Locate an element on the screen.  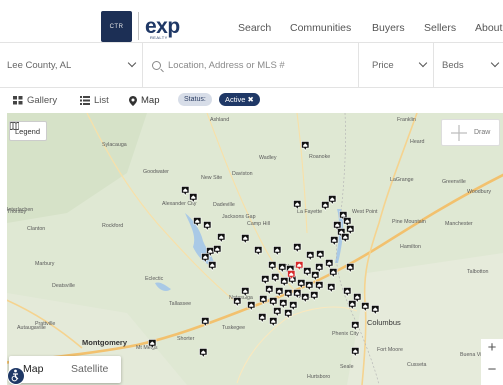
location-select-value: Lee County, AL is located at coordinates (39, 65).